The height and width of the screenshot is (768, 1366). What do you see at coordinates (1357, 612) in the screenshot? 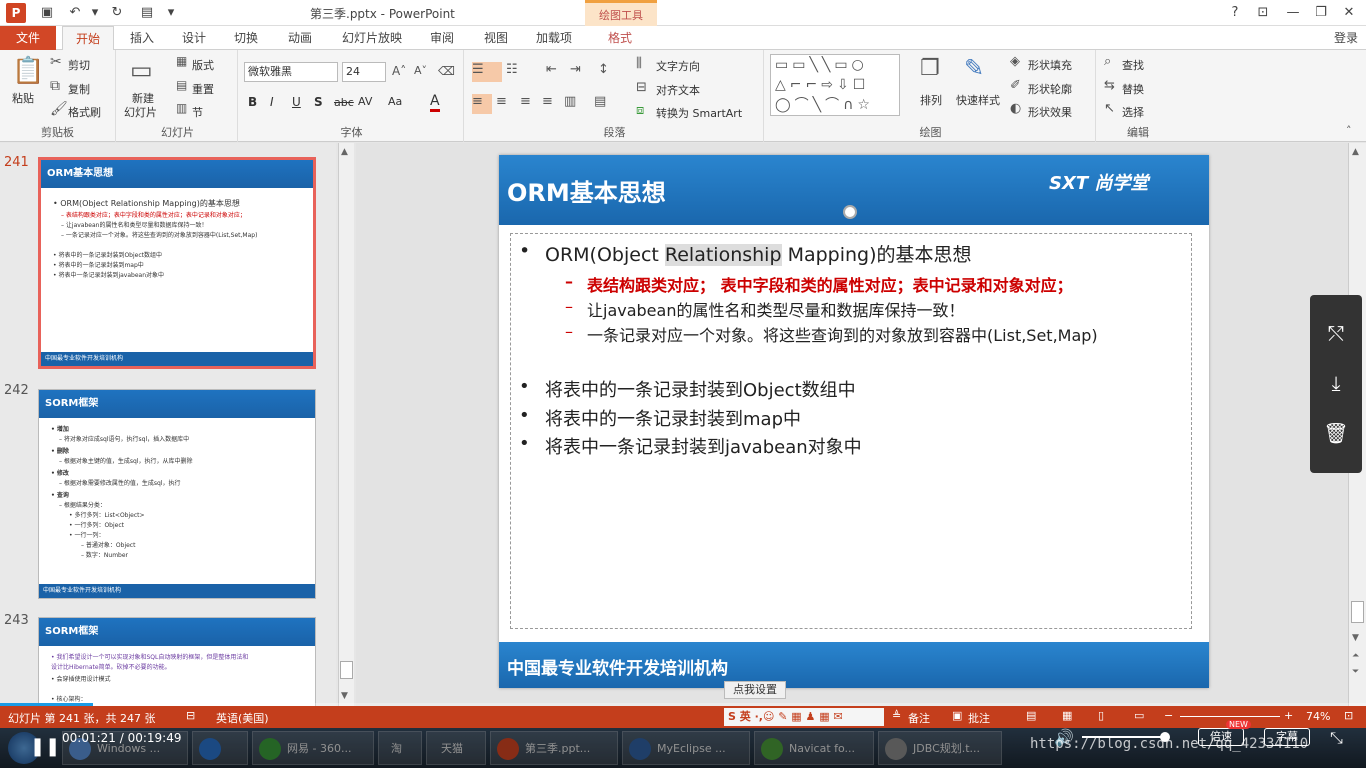
I see `scroll-thumb` at bounding box center [1357, 612].